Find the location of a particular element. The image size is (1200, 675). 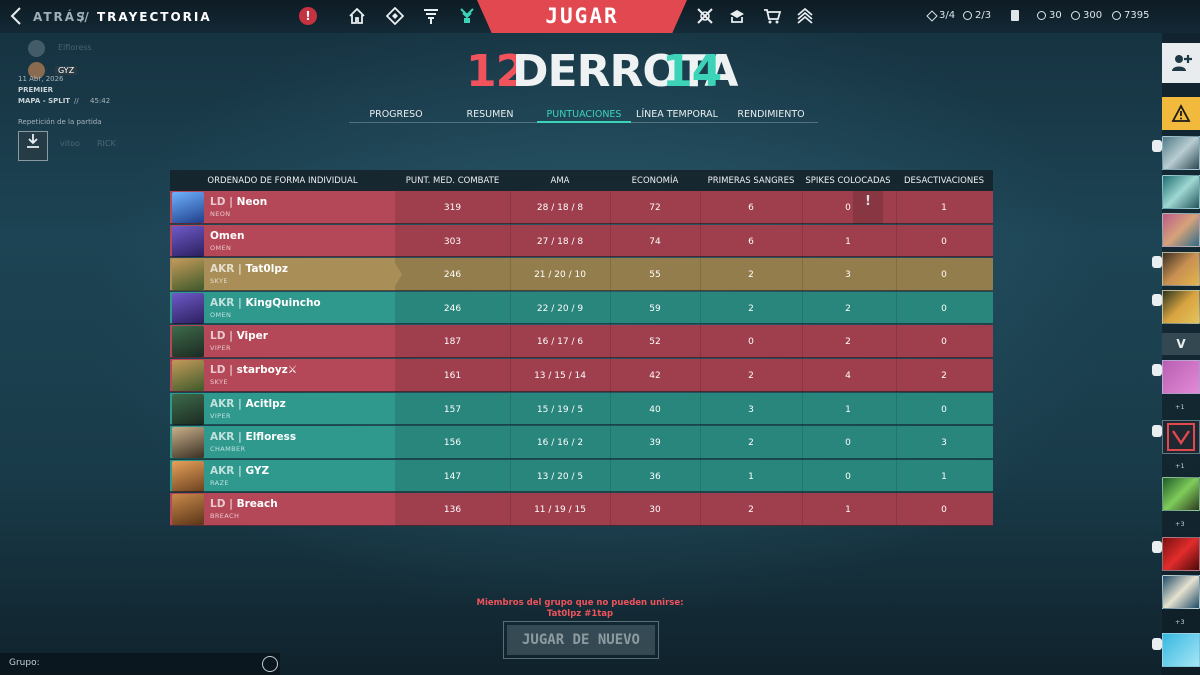

cell-econ: 59 is located at coordinates (655, 308).